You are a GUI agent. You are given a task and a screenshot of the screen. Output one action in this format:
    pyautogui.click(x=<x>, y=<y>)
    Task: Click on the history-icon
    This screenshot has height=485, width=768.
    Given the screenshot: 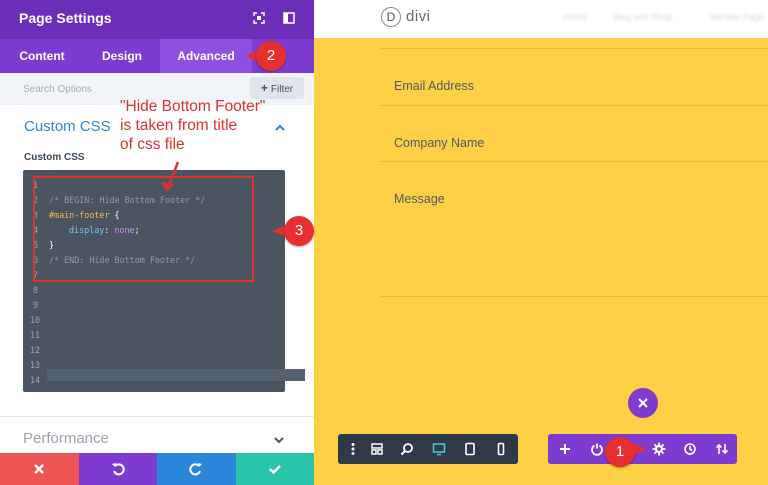 What is the action you would take?
    pyautogui.click(x=690, y=449)
    